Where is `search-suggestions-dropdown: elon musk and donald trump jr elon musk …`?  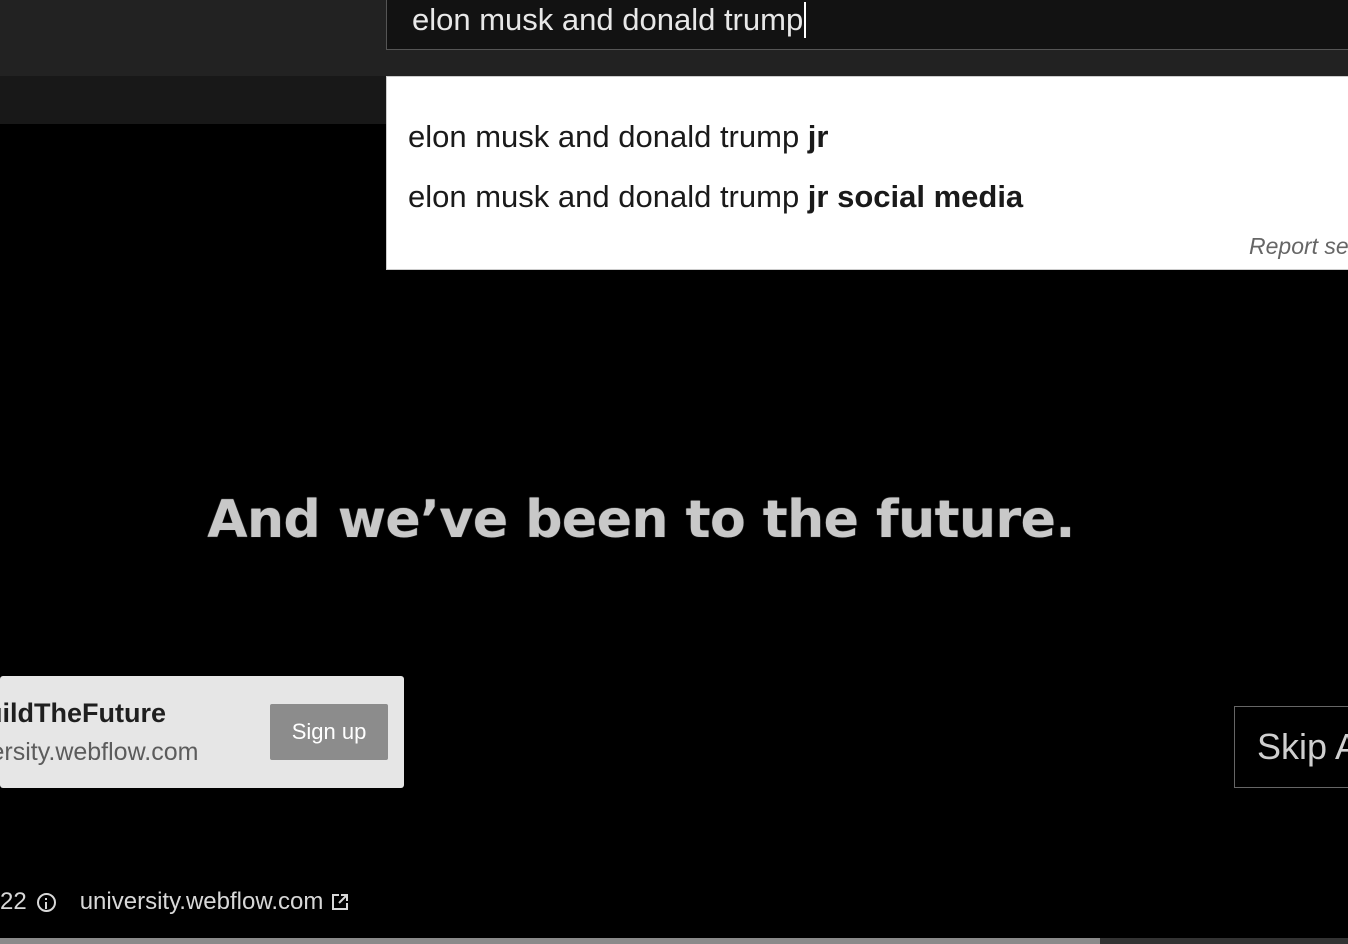
search-suggestions-dropdown: elon musk and donald trump jr elon musk … is located at coordinates (867, 173).